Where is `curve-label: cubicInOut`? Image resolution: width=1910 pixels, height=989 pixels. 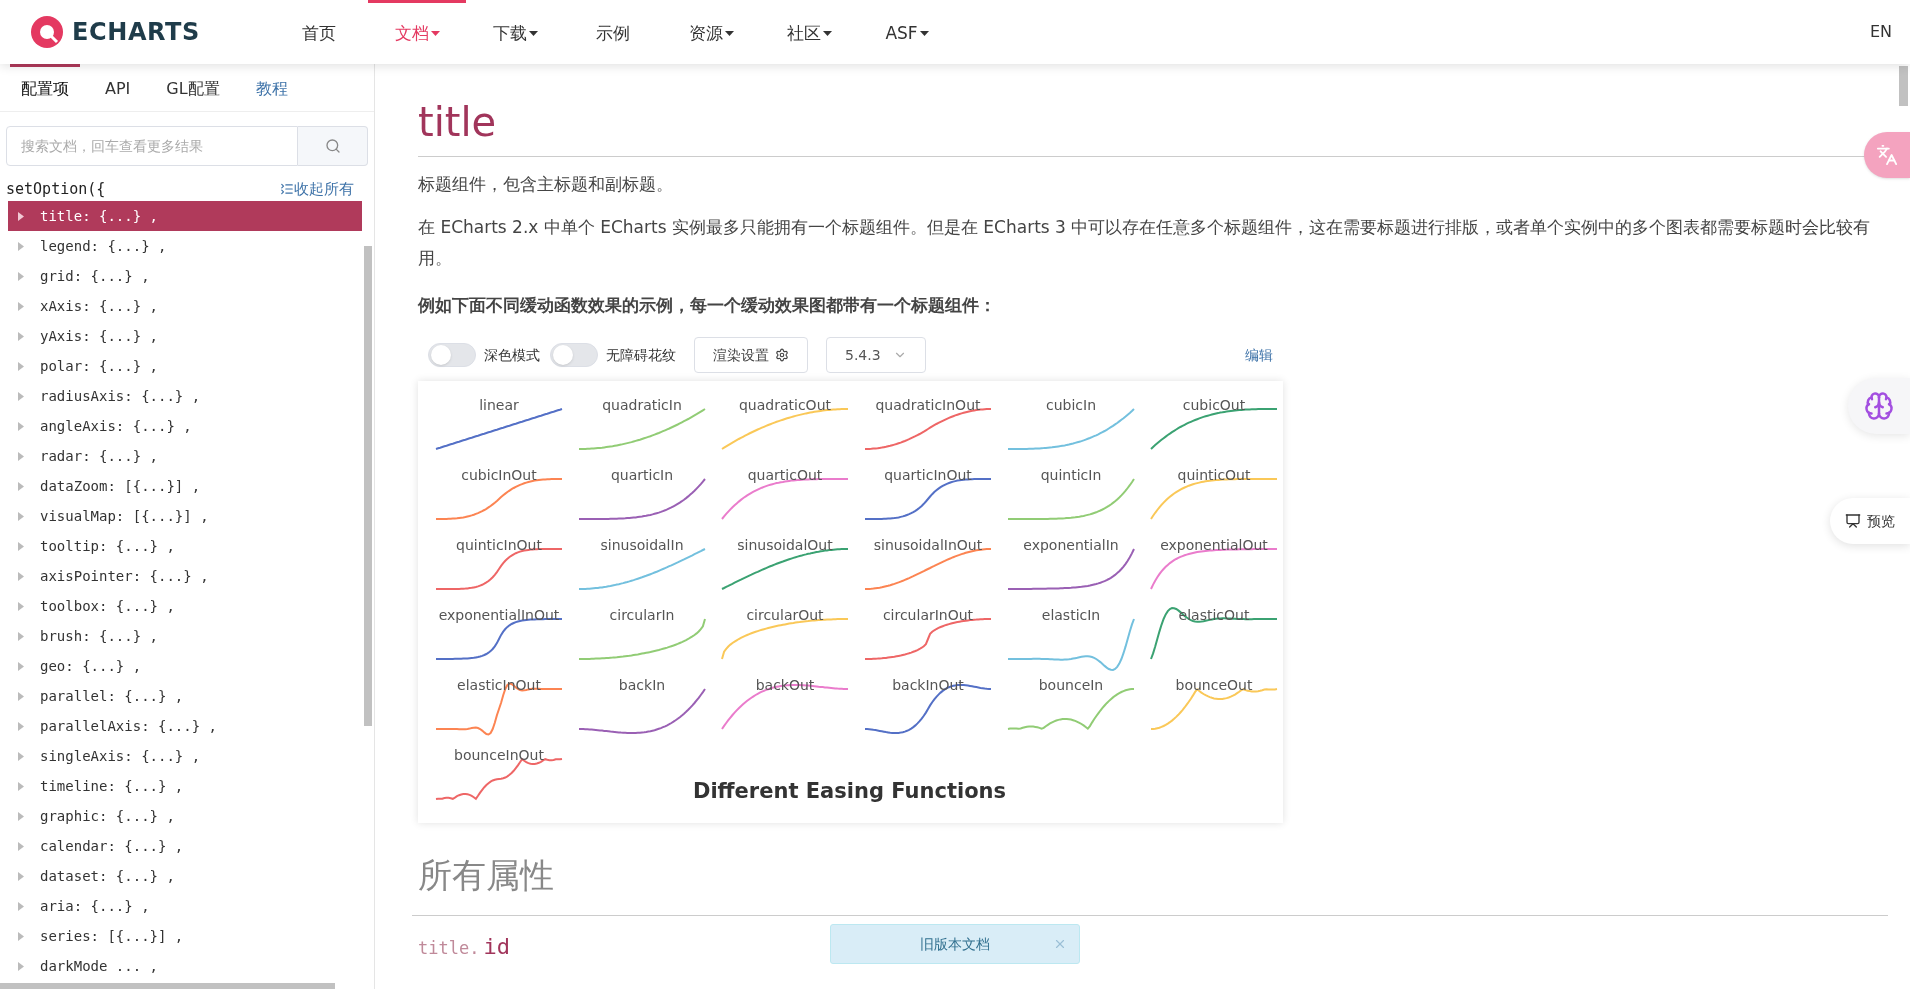
curve-label: cubicInOut is located at coordinates (499, 475).